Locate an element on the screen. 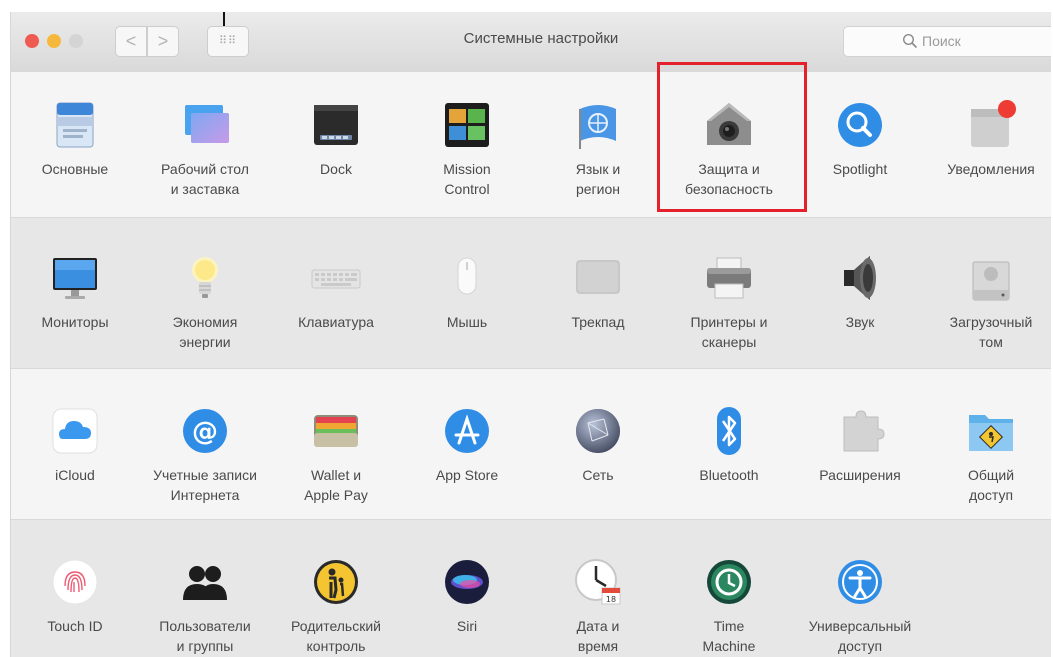 This screenshot has height=657, width=1053. fullscreen-button is located at coordinates (76, 41).